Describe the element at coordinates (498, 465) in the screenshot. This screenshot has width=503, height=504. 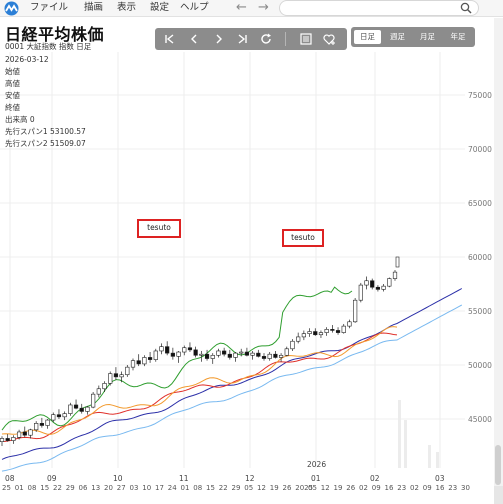
I see `scrollbar-thumb` at that location.